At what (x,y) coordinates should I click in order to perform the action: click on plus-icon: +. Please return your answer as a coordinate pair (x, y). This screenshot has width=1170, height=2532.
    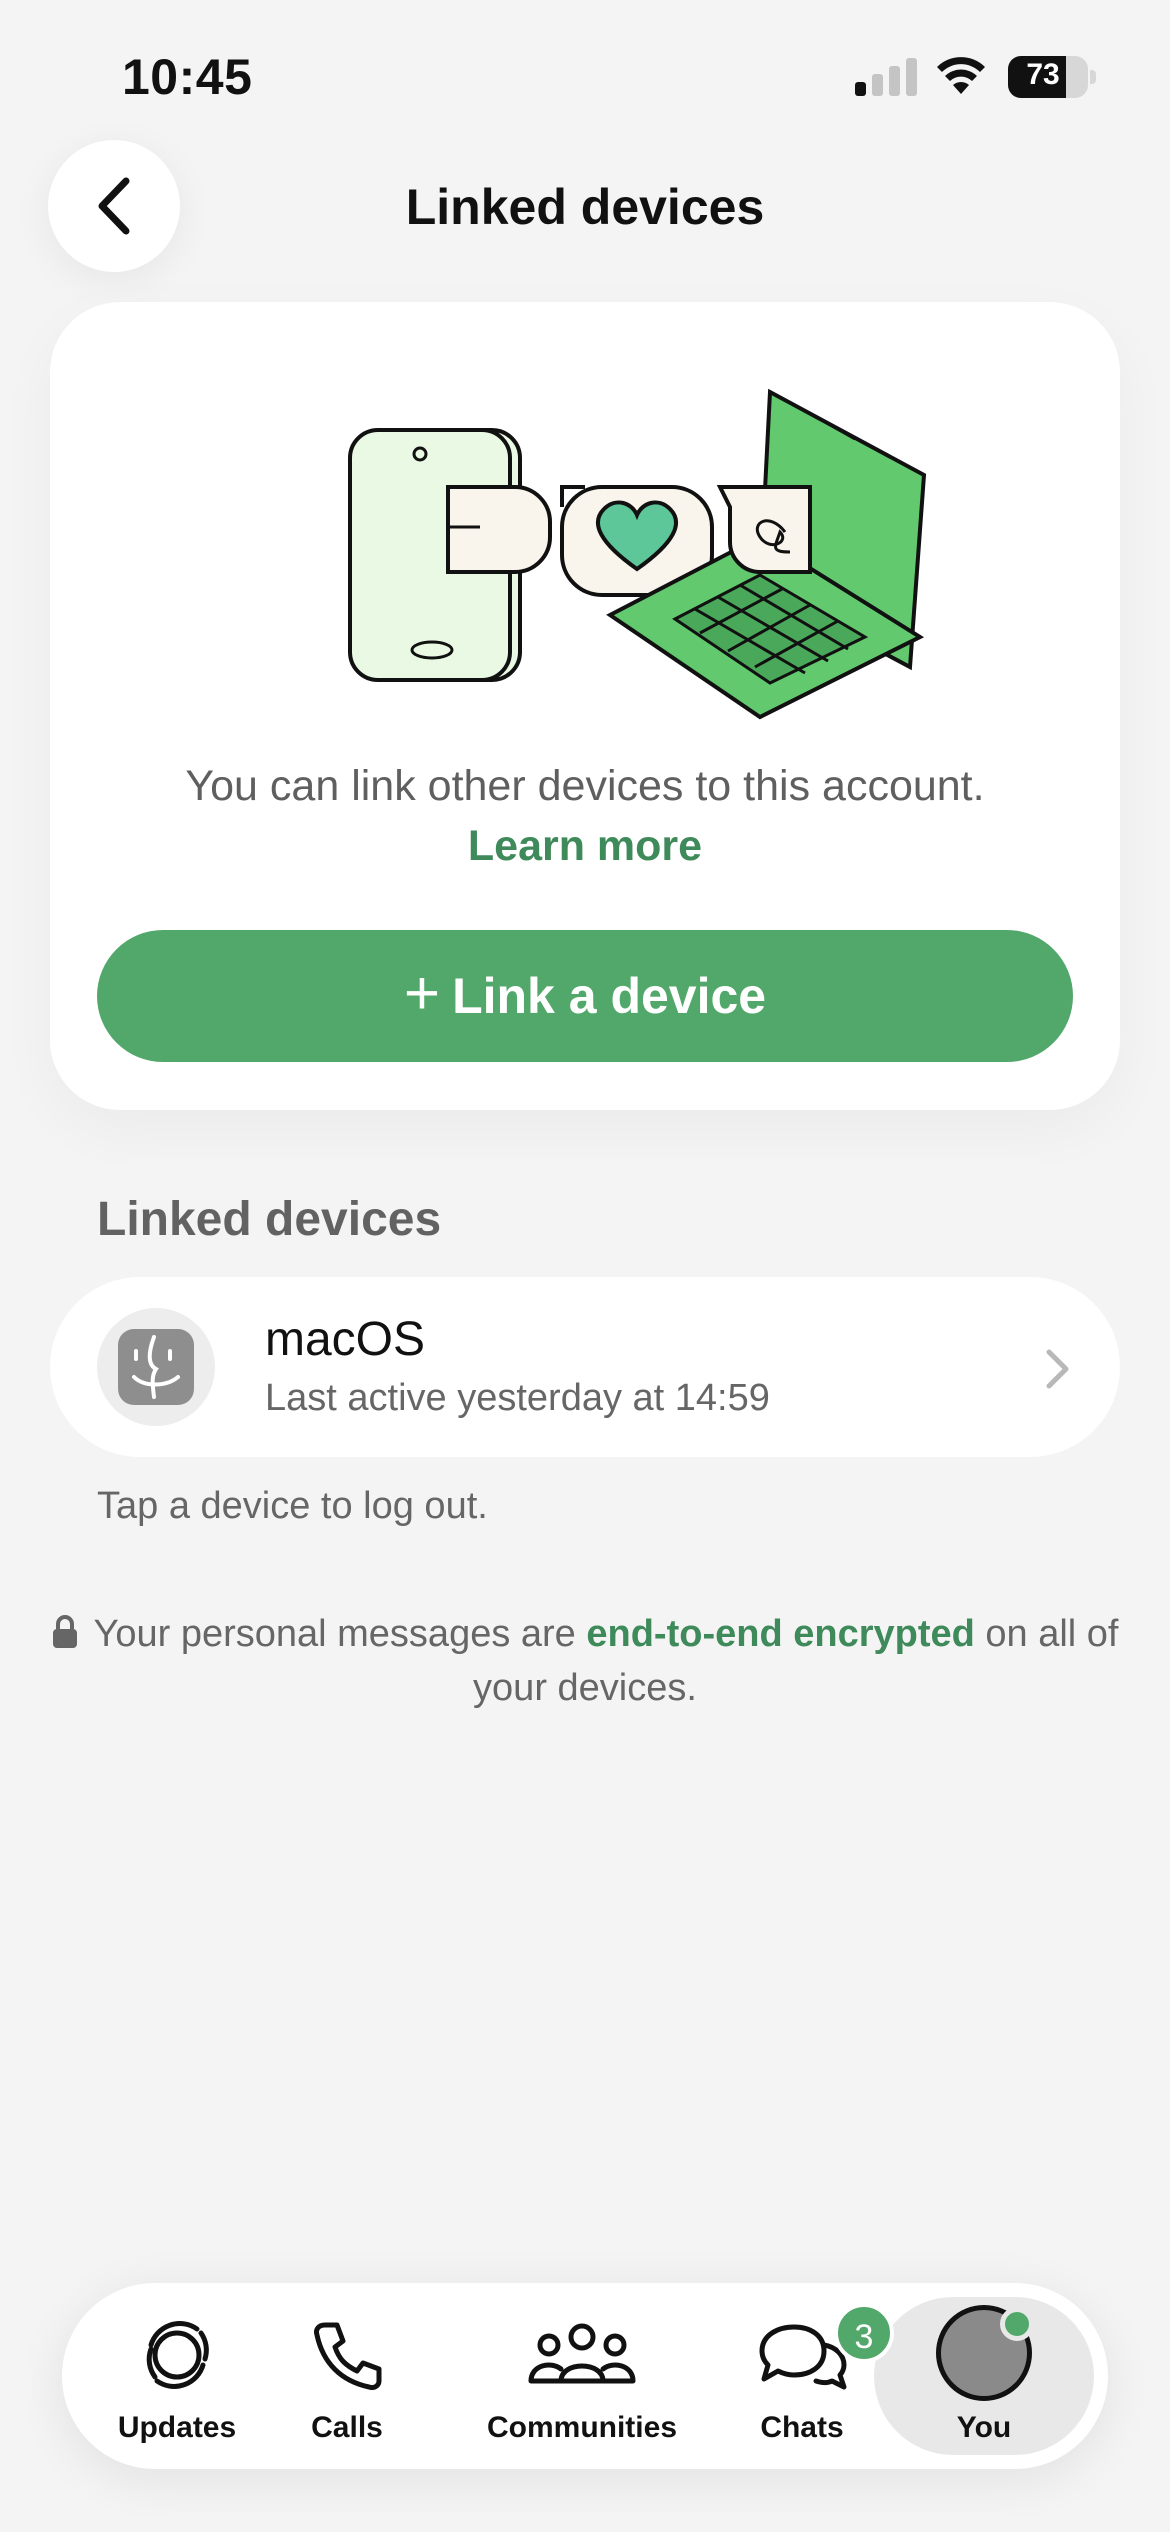
    Looking at the image, I should click on (422, 993).